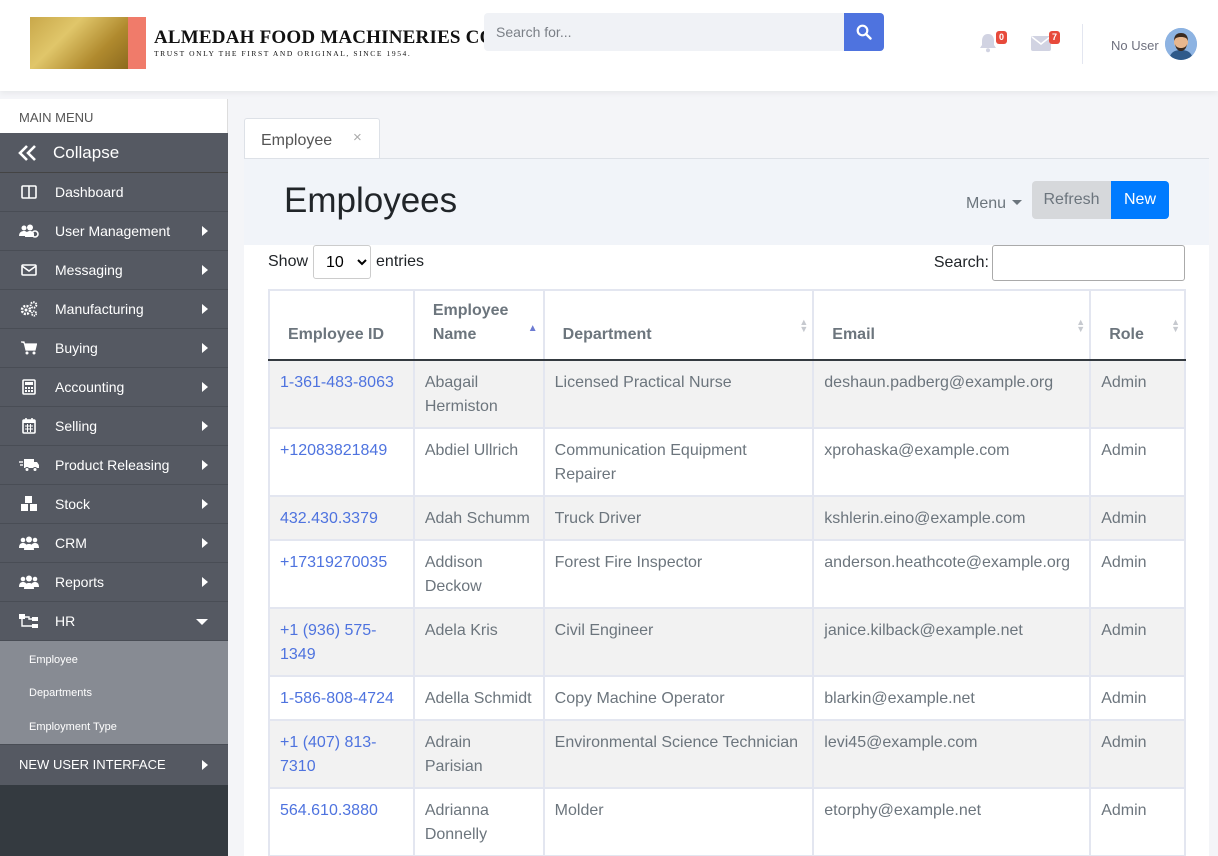 The image size is (1218, 856). I want to click on column-header-label: Employee ID, so click(336, 334).